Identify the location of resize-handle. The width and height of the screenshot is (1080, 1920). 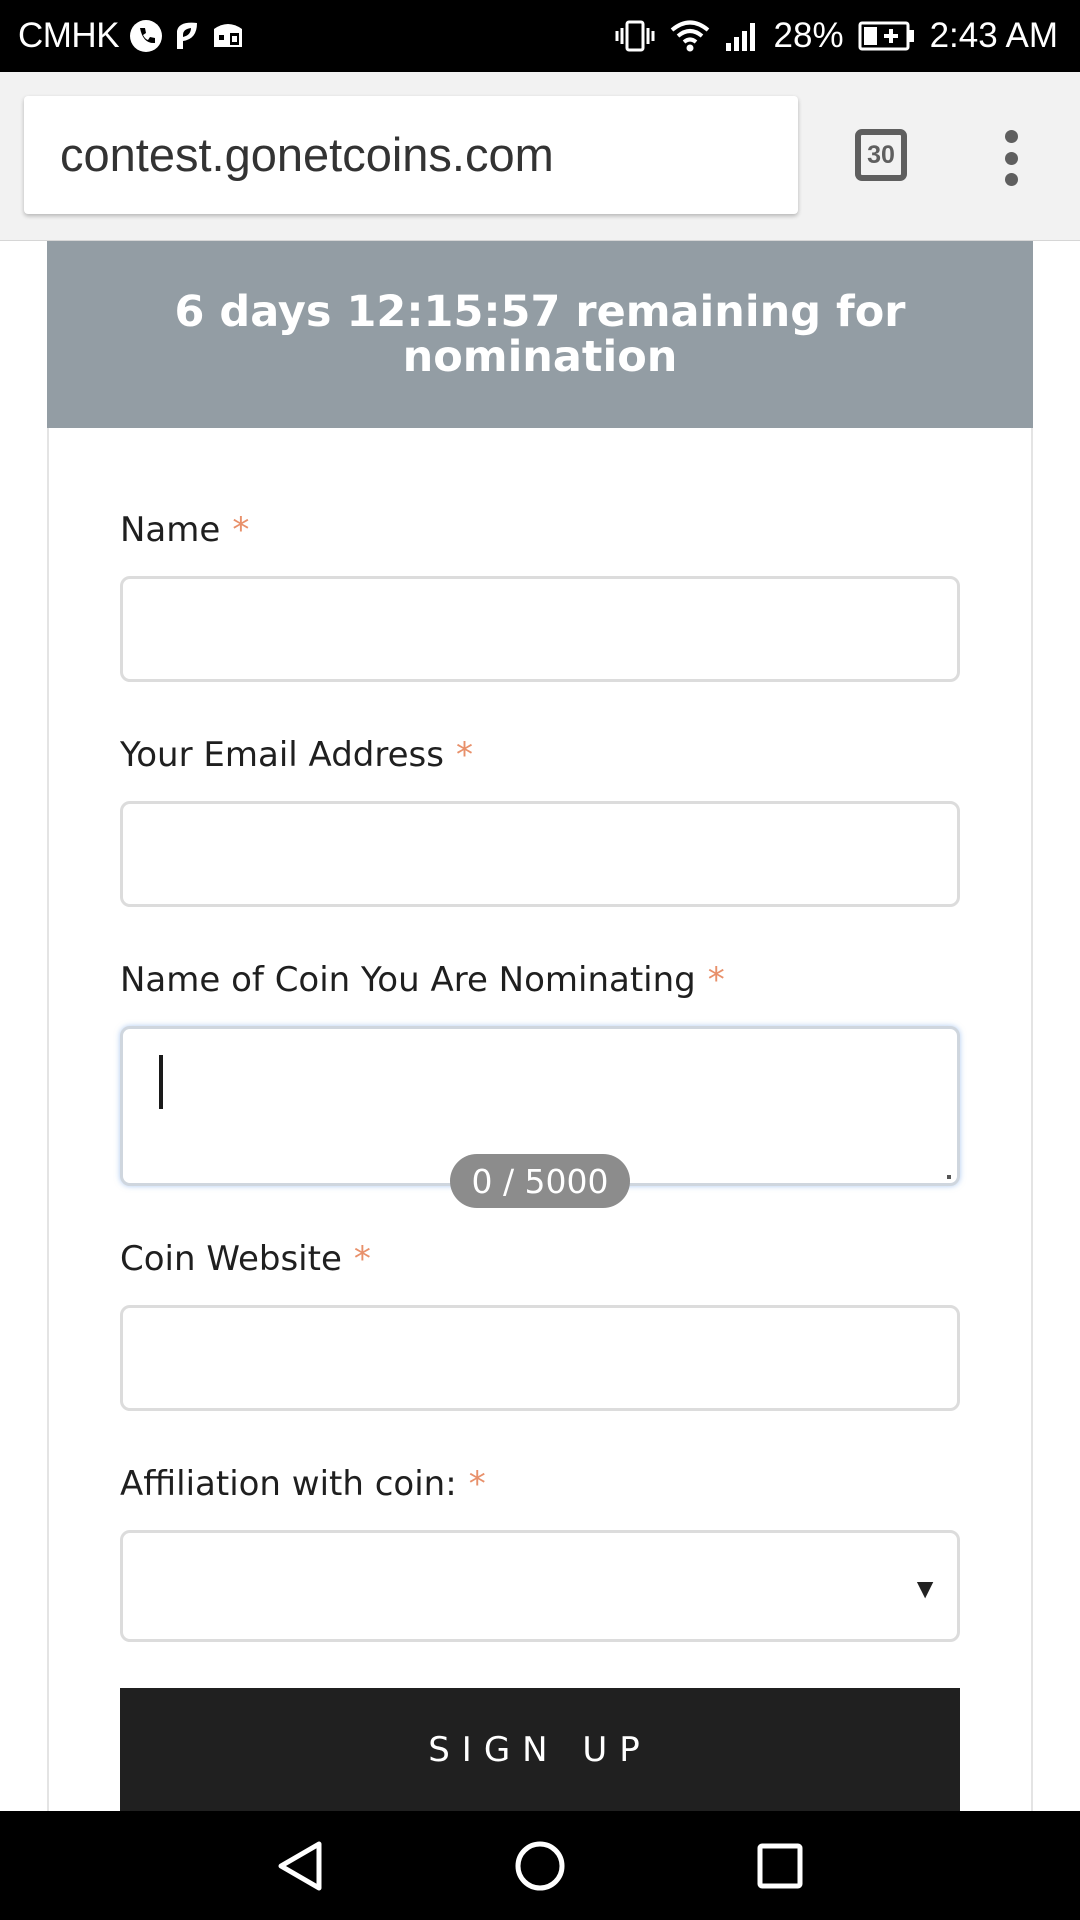
(949, 1177).